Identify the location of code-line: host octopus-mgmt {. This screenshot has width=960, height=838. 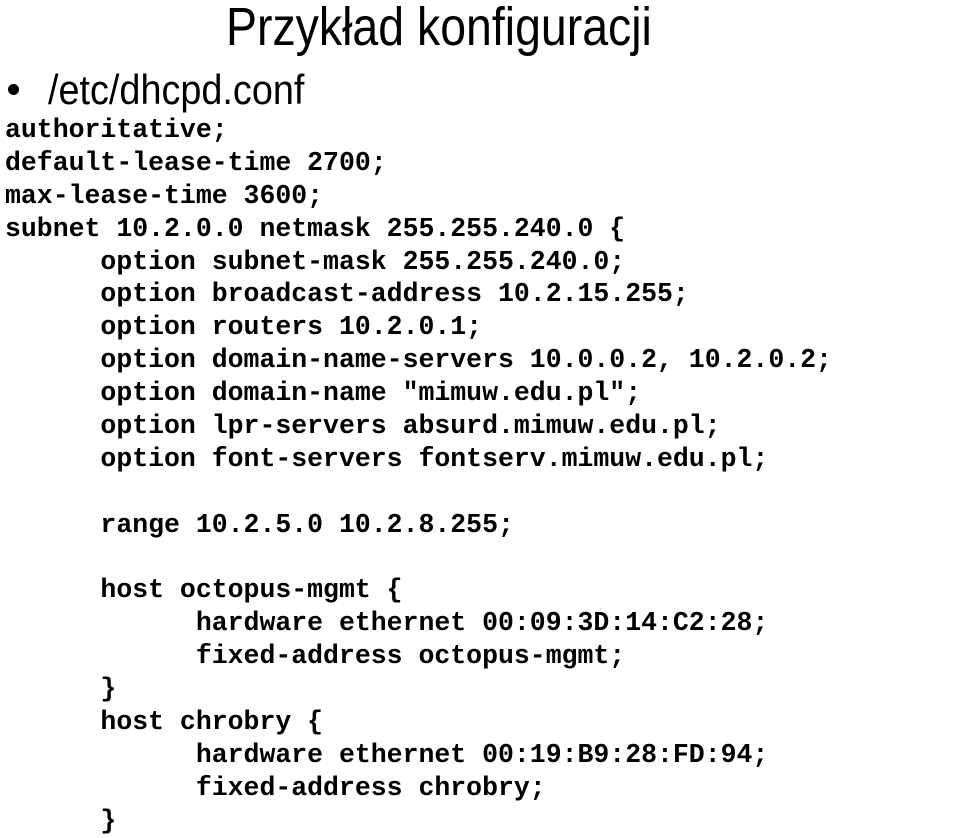
(204, 590).